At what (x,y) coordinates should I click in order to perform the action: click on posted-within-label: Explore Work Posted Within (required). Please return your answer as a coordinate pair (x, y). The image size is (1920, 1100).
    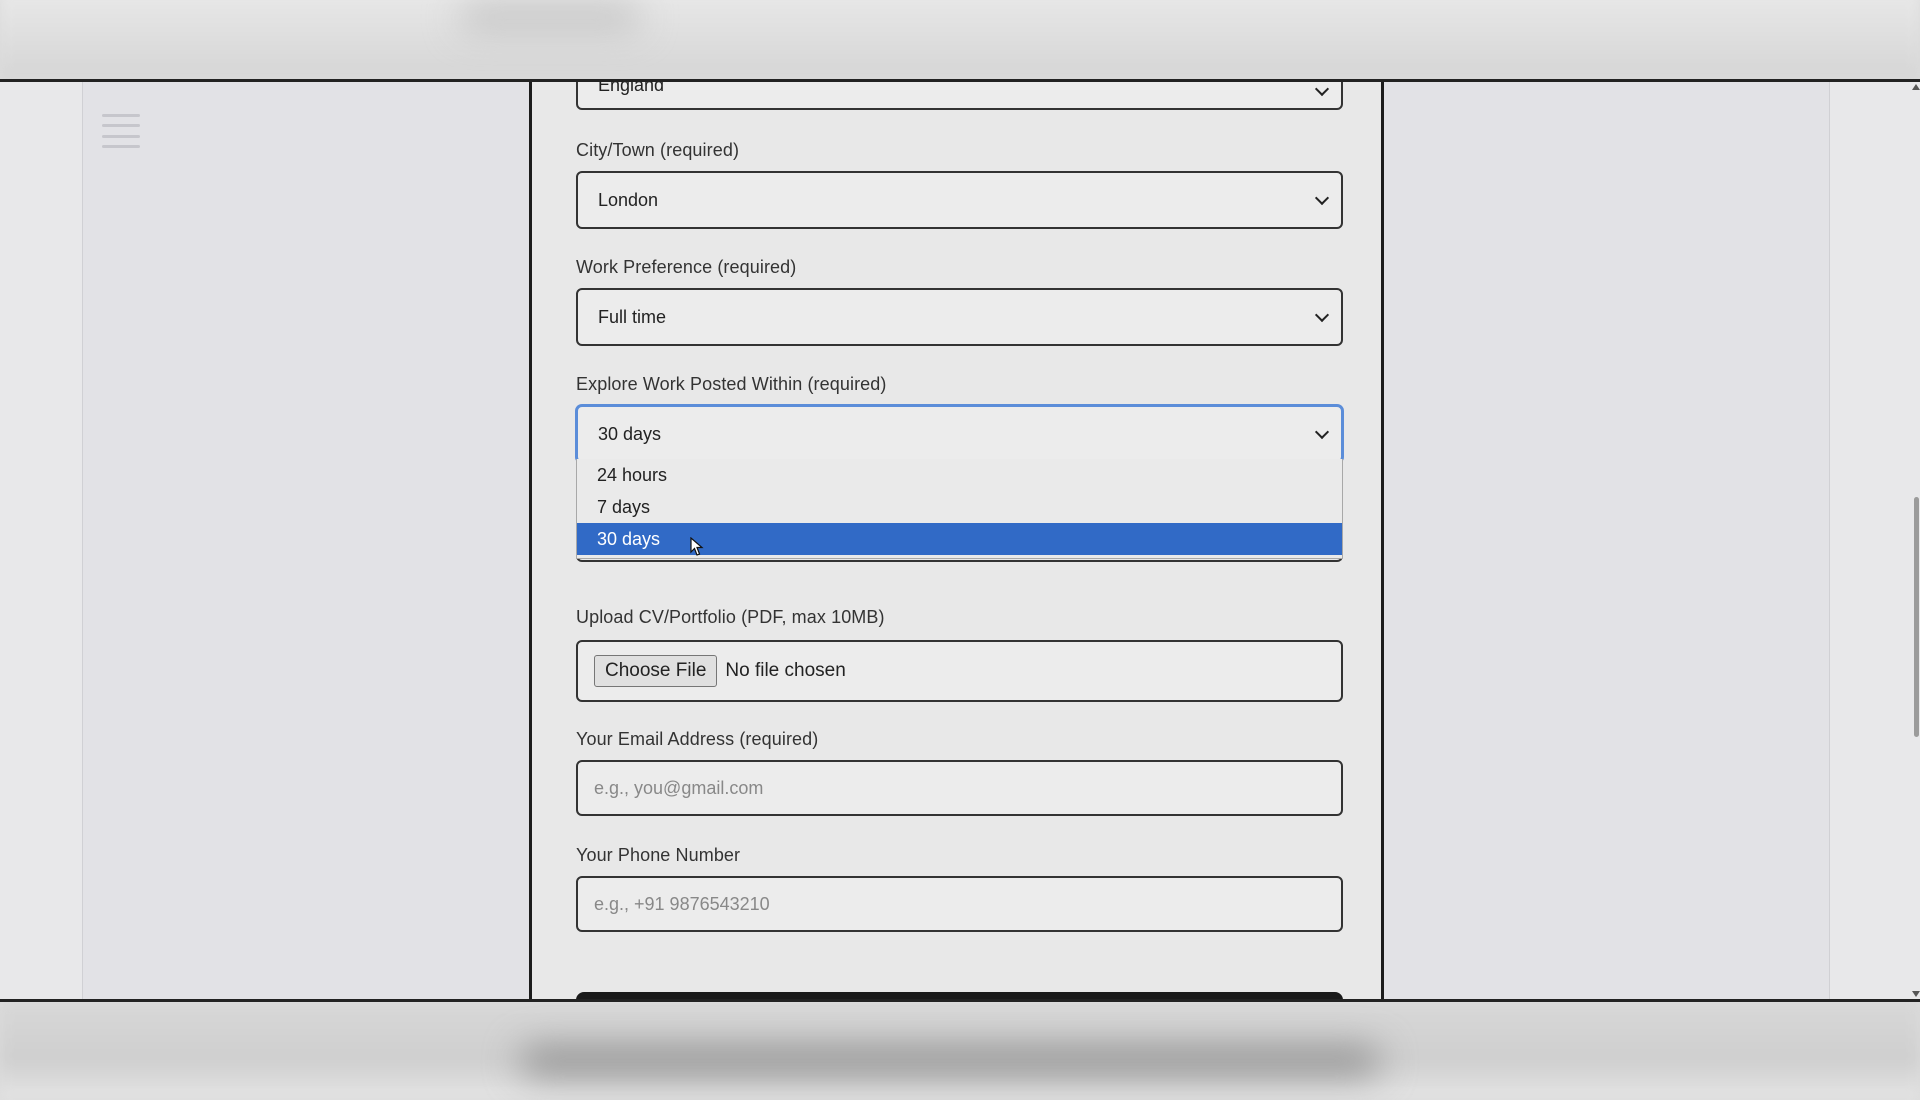
    Looking at the image, I should click on (731, 384).